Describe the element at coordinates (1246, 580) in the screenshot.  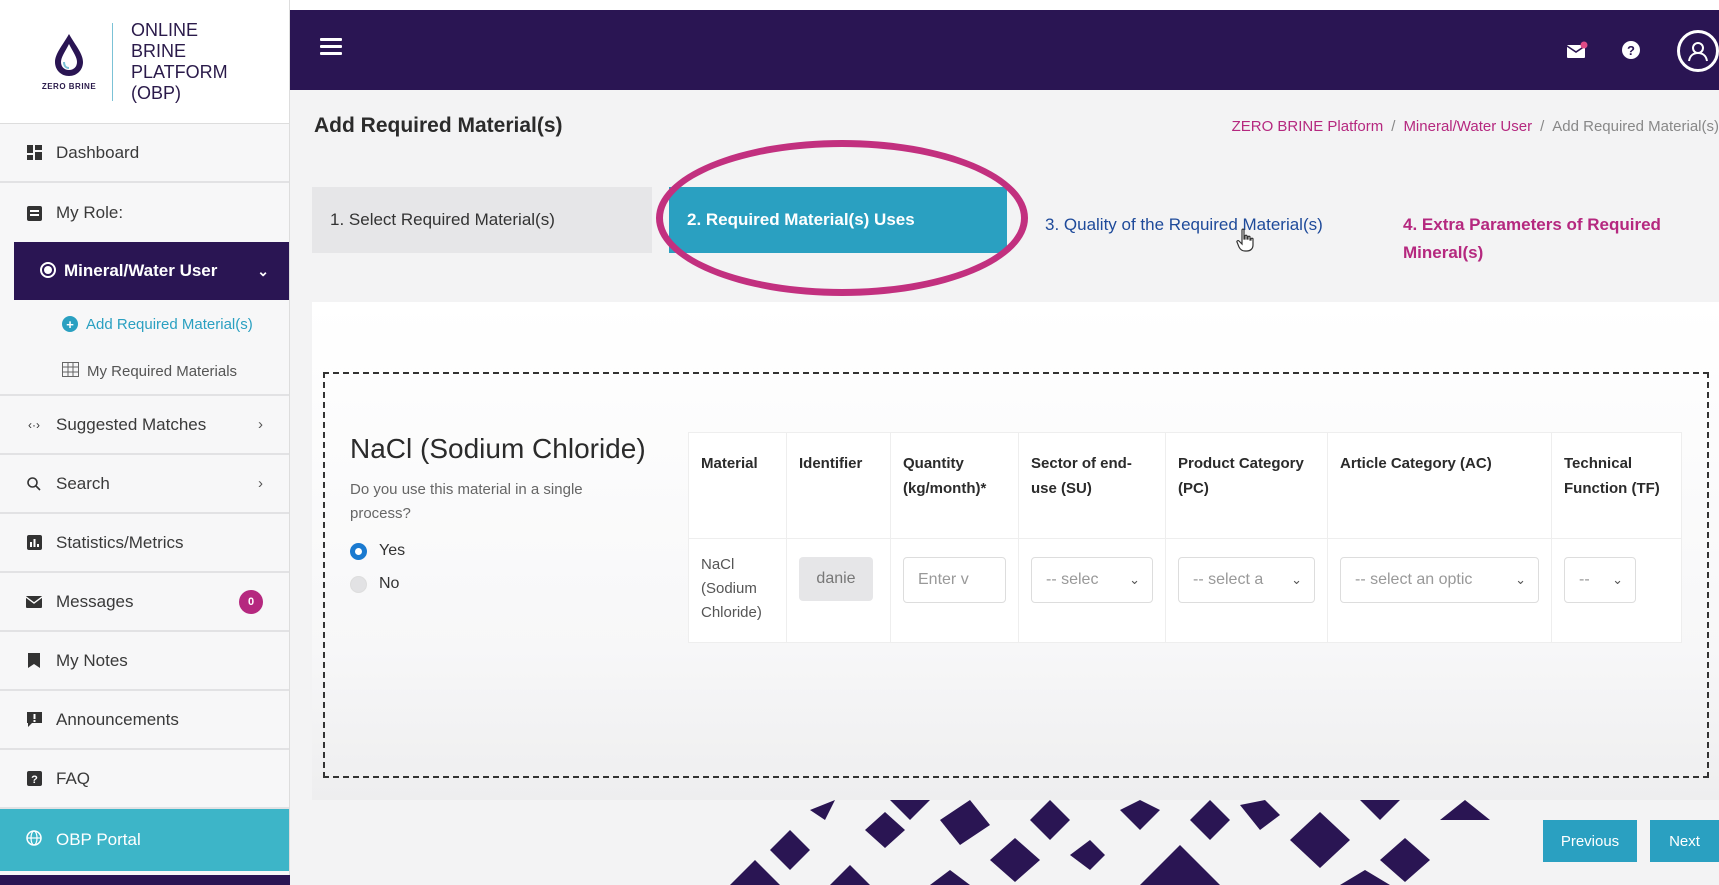
I see `product-category-select: -- select a ⌄` at that location.